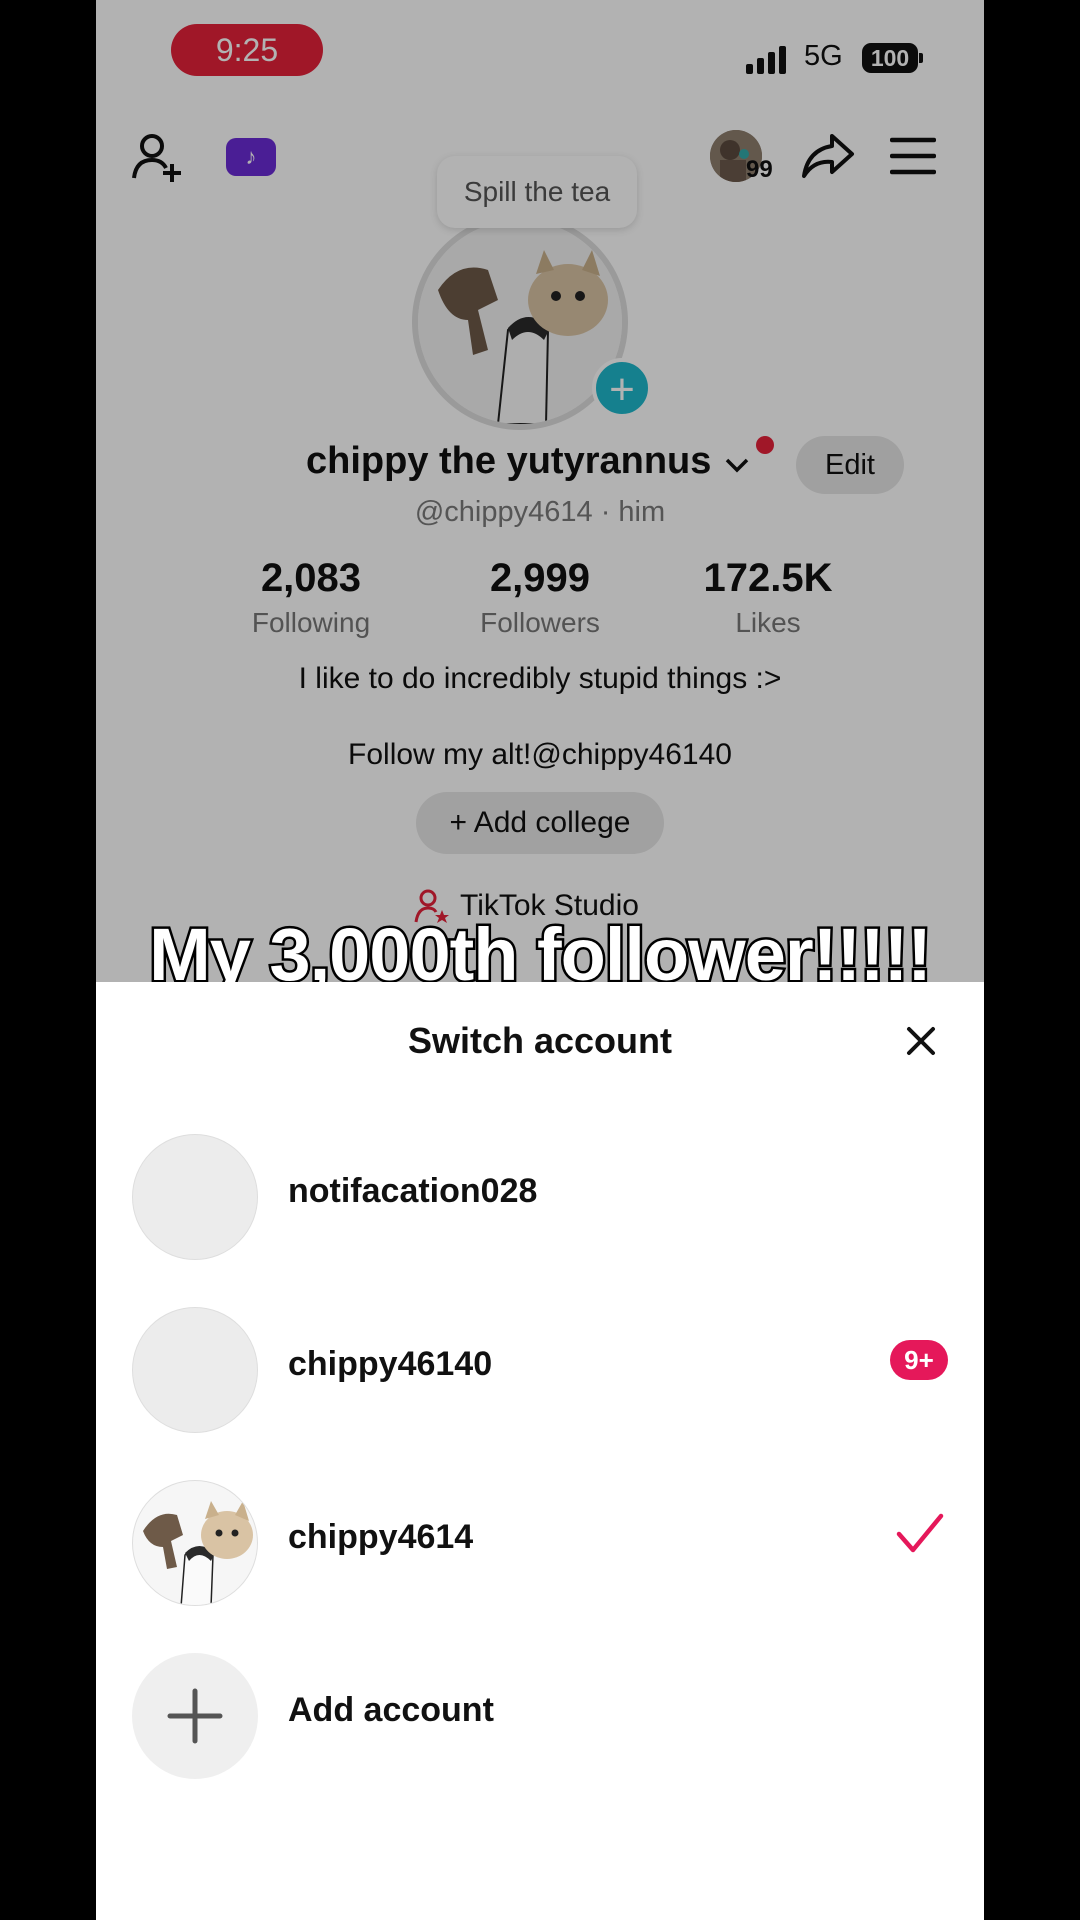 This screenshot has height=1920, width=1080. Describe the element at coordinates (381, 1537) in the screenshot. I see `account-name: chippy4614` at that location.